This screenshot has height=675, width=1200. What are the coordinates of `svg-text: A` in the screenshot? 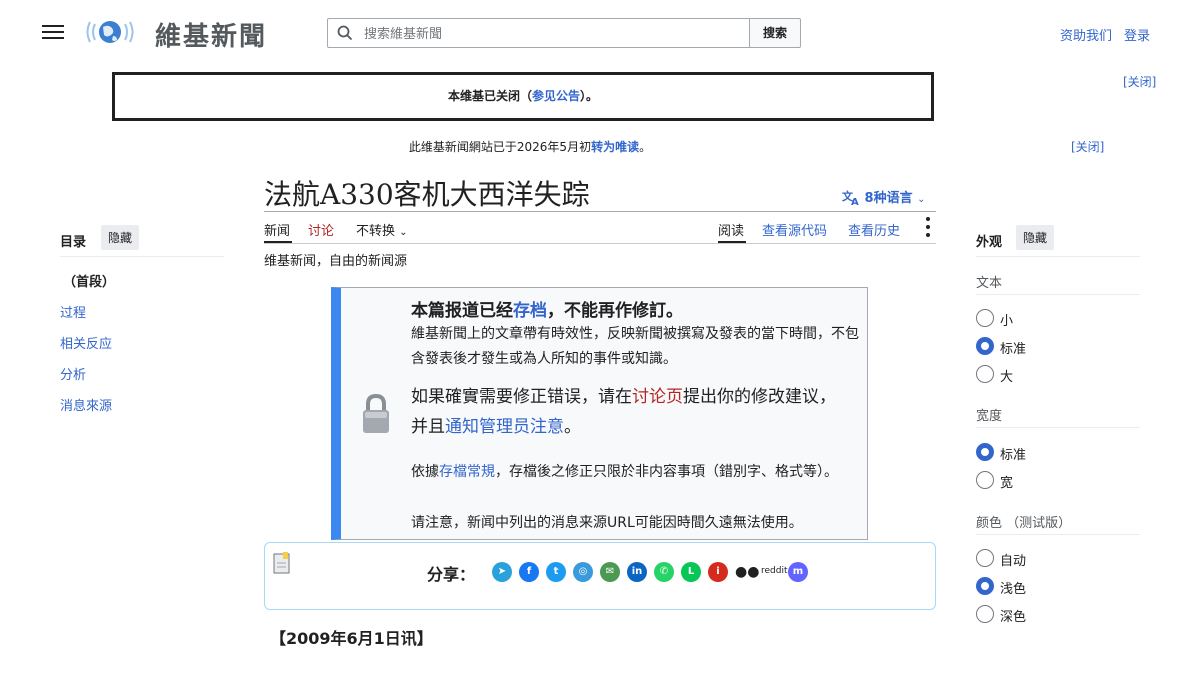 It's located at (855, 201).